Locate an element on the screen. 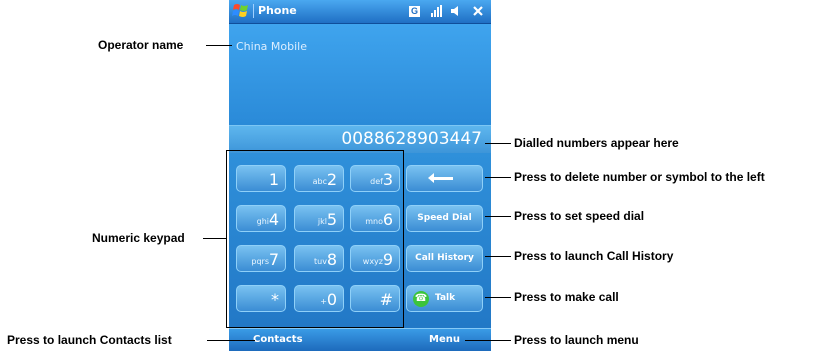 The image size is (815, 351). title-bar: Phone G is located at coordinates (360, 12).